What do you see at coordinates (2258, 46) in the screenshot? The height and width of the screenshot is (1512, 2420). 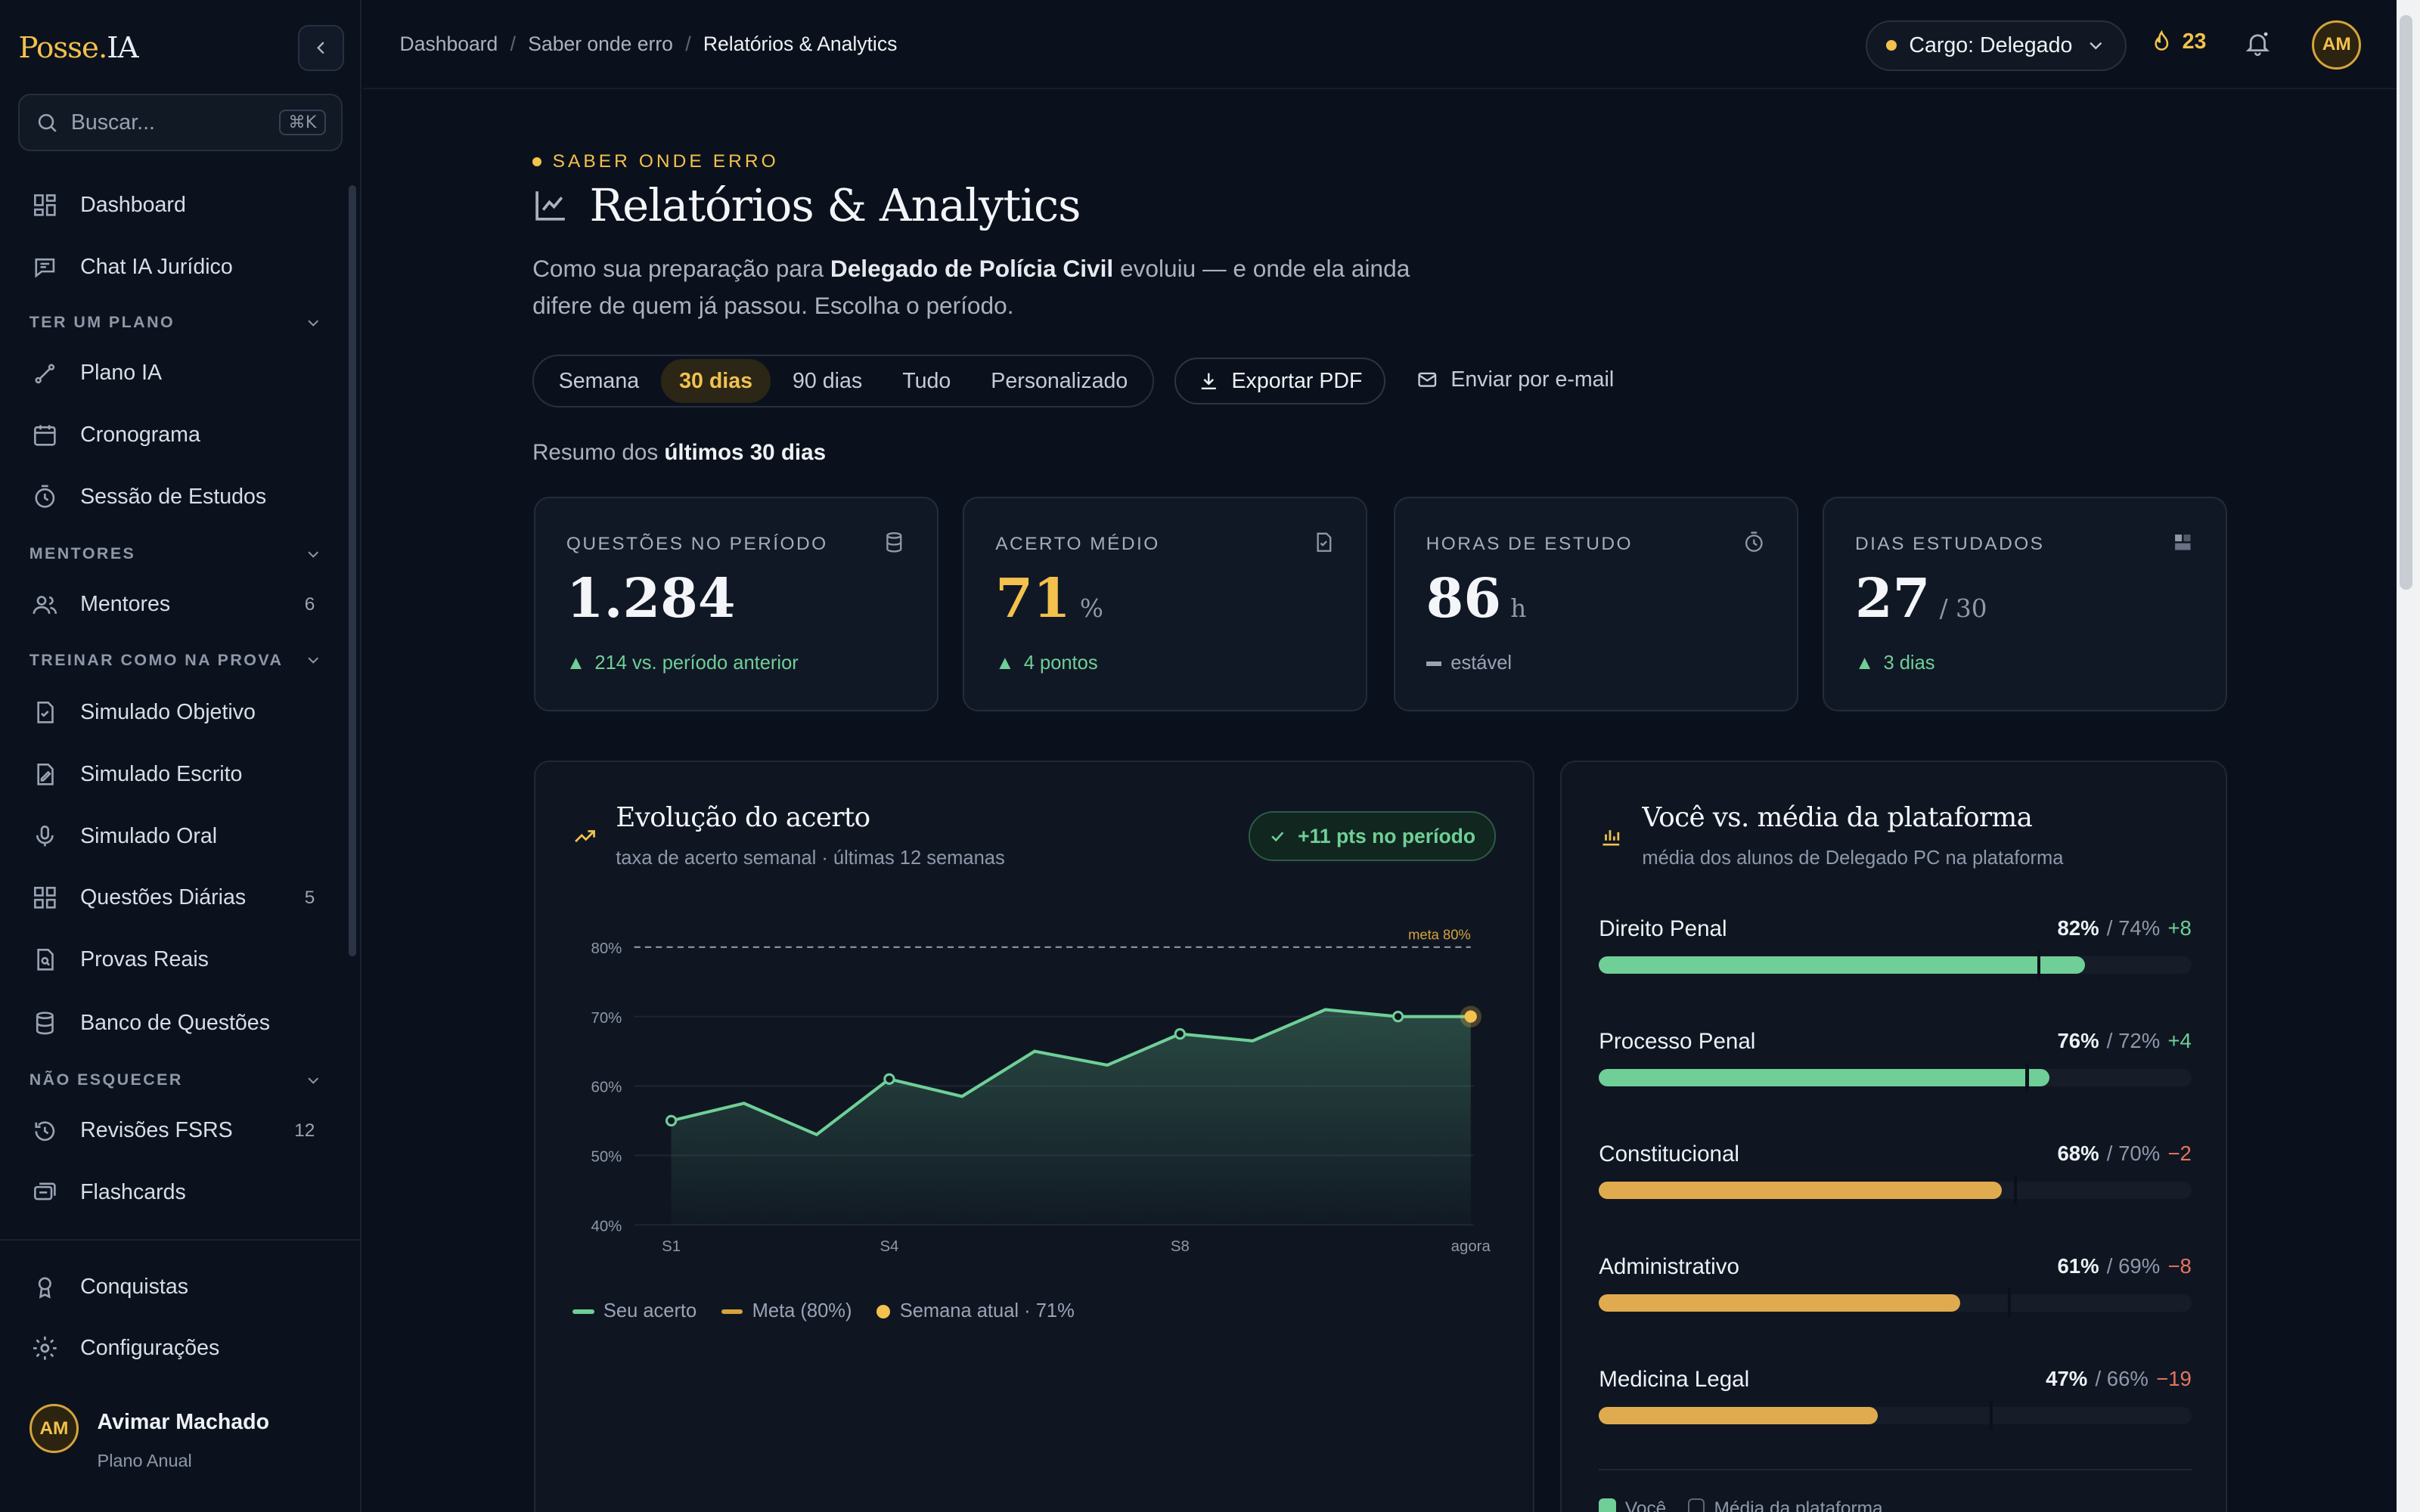 I see `notifications-button` at bounding box center [2258, 46].